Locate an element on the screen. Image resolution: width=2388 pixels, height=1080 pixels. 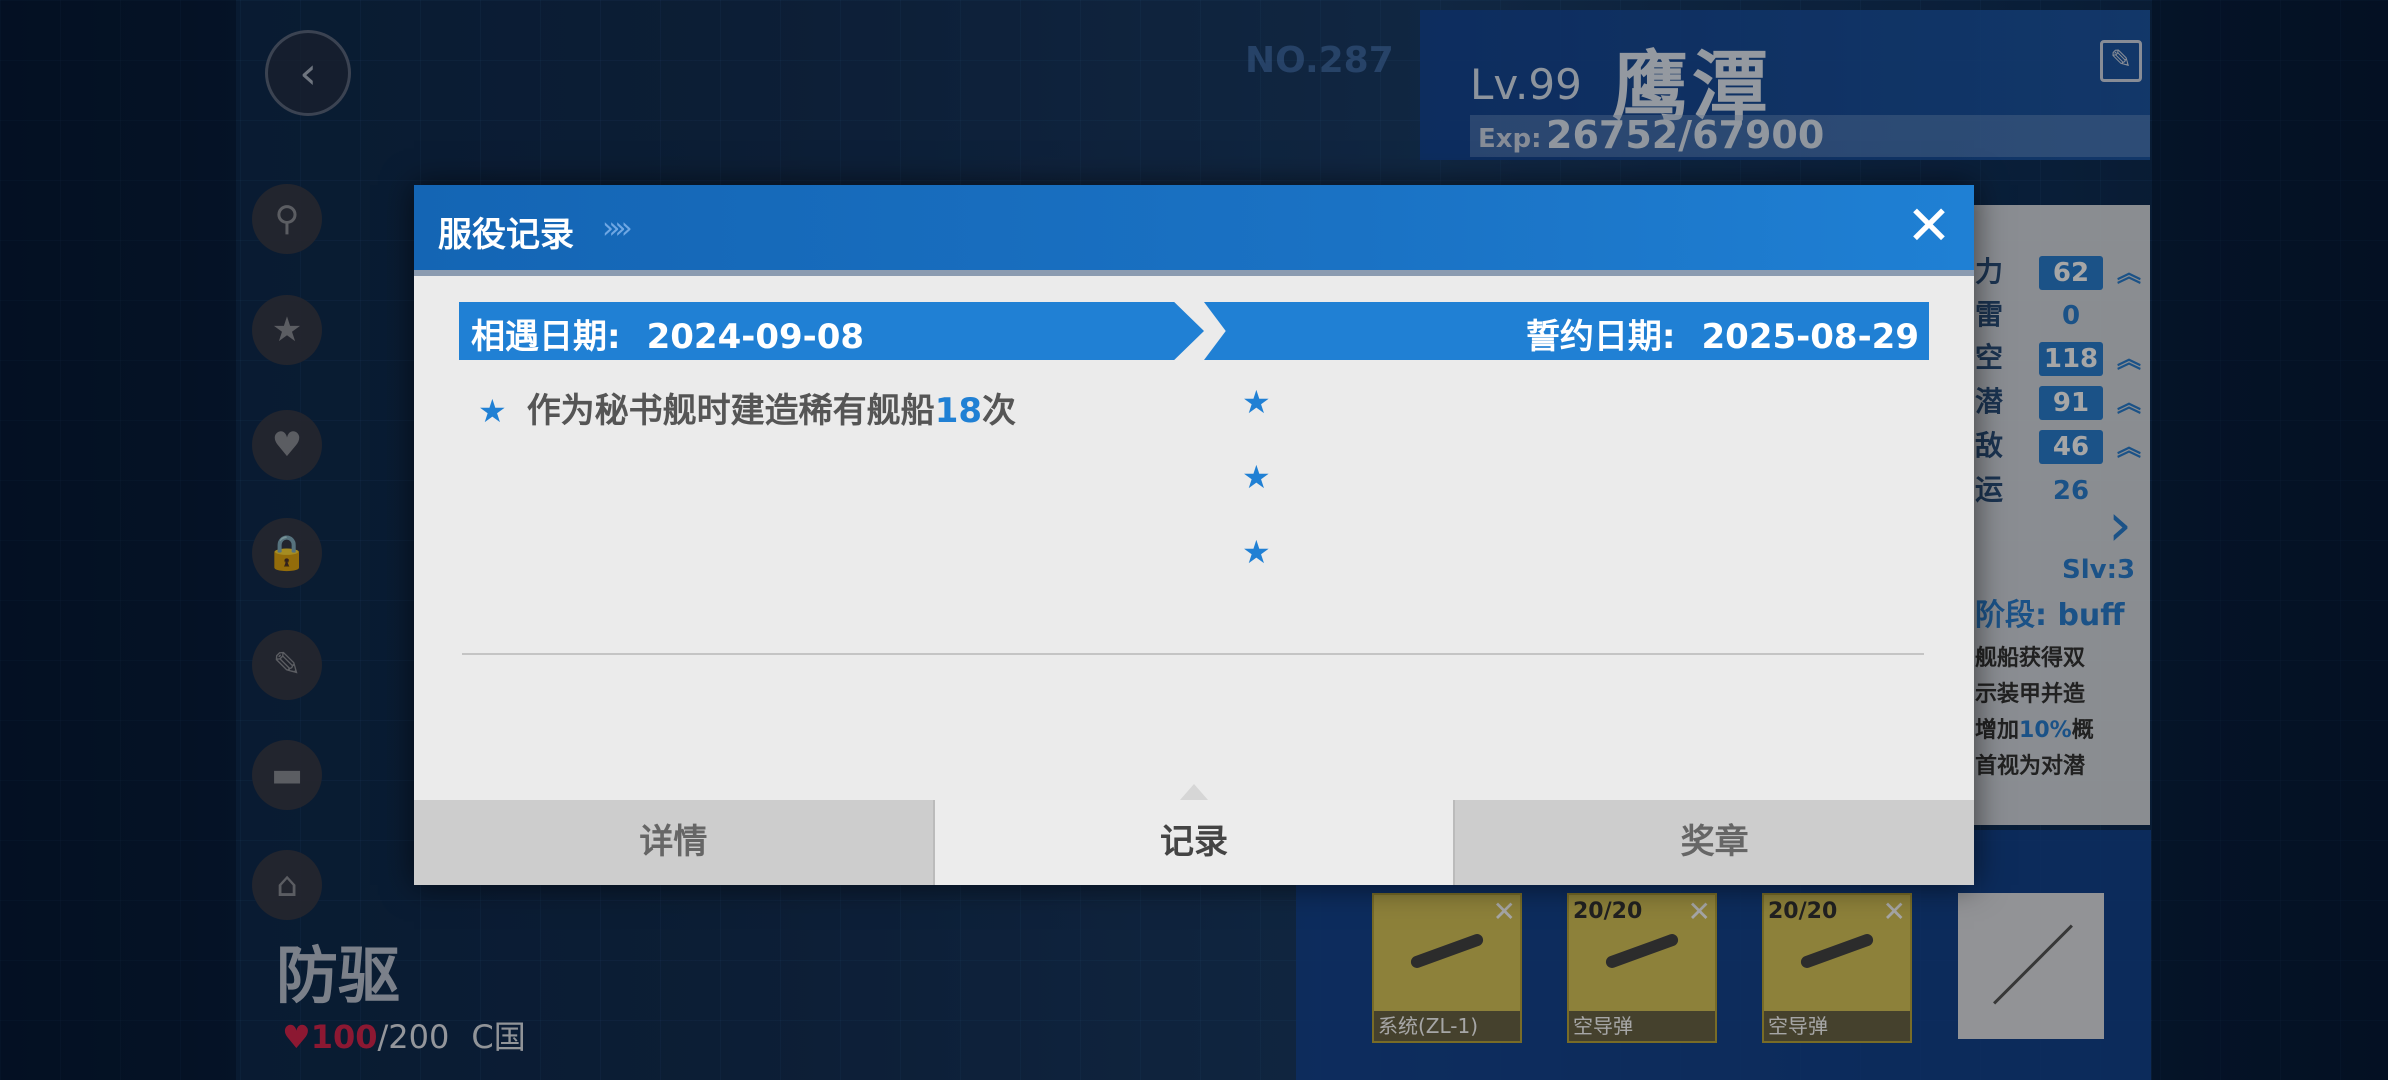
oath-date-value: 2025-08-29 is located at coordinates (1810, 337).